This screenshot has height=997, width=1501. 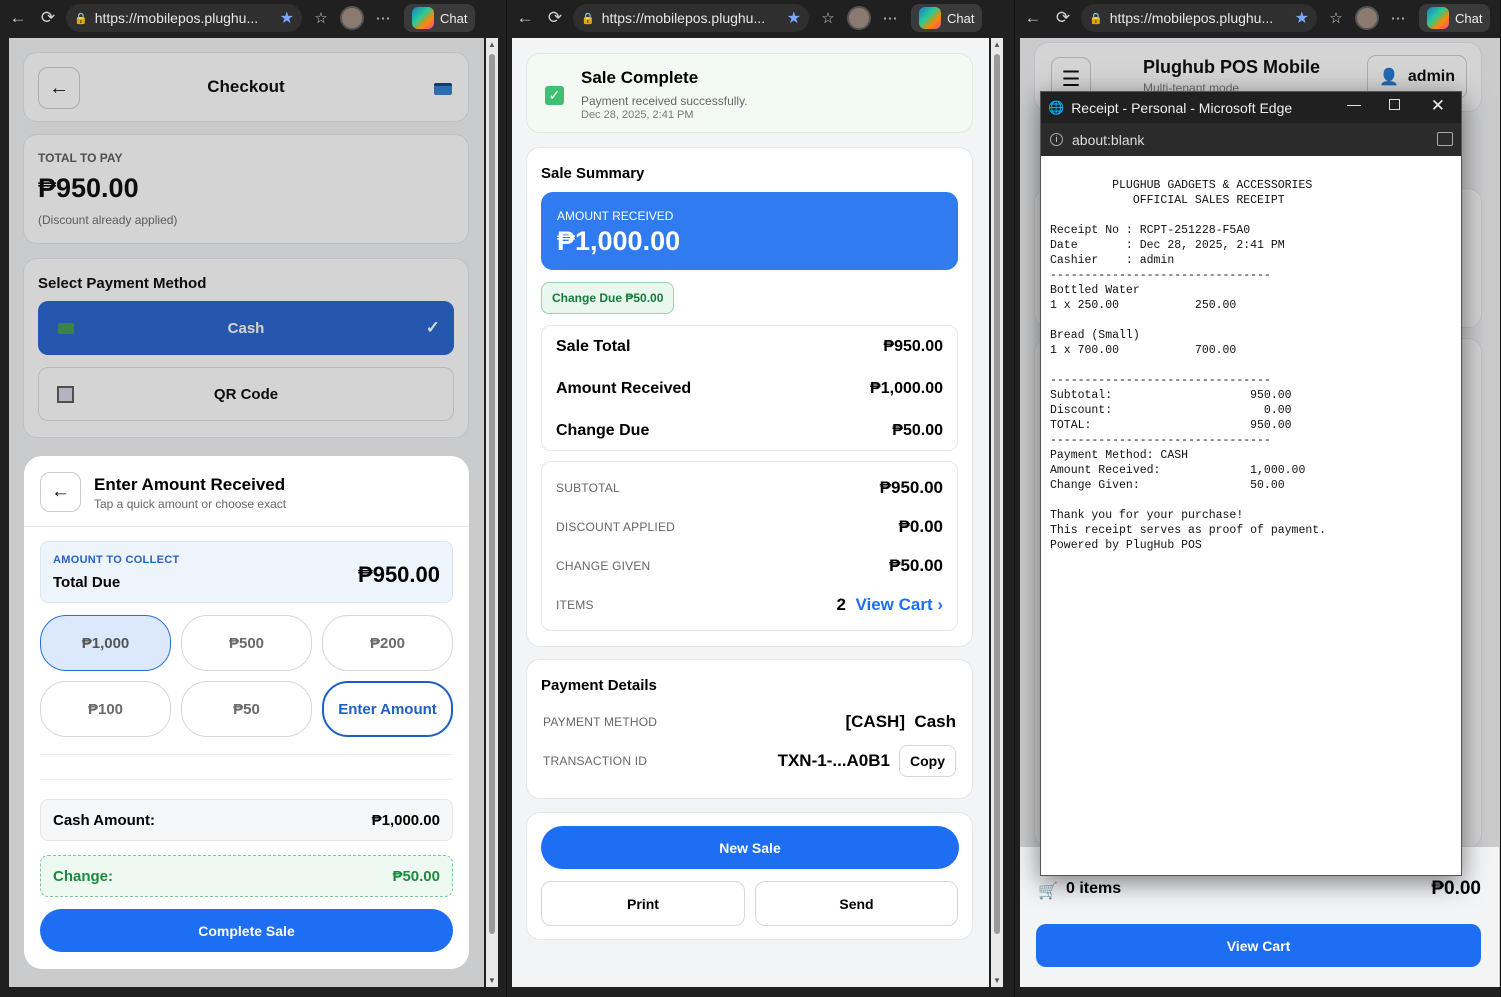 I want to click on receipt-line: TOTAL: 950.00, so click(x=1171, y=425).